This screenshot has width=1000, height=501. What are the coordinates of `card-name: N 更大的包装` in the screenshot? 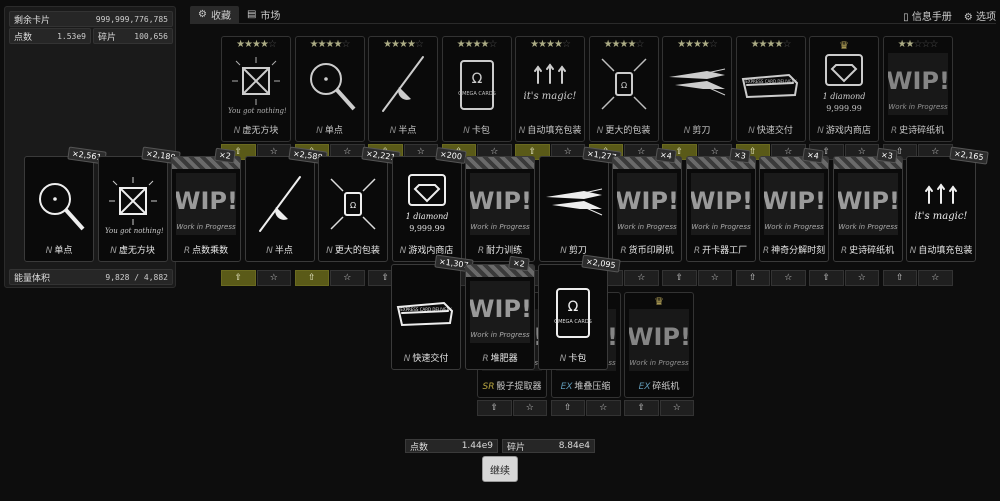 It's located at (624, 131).